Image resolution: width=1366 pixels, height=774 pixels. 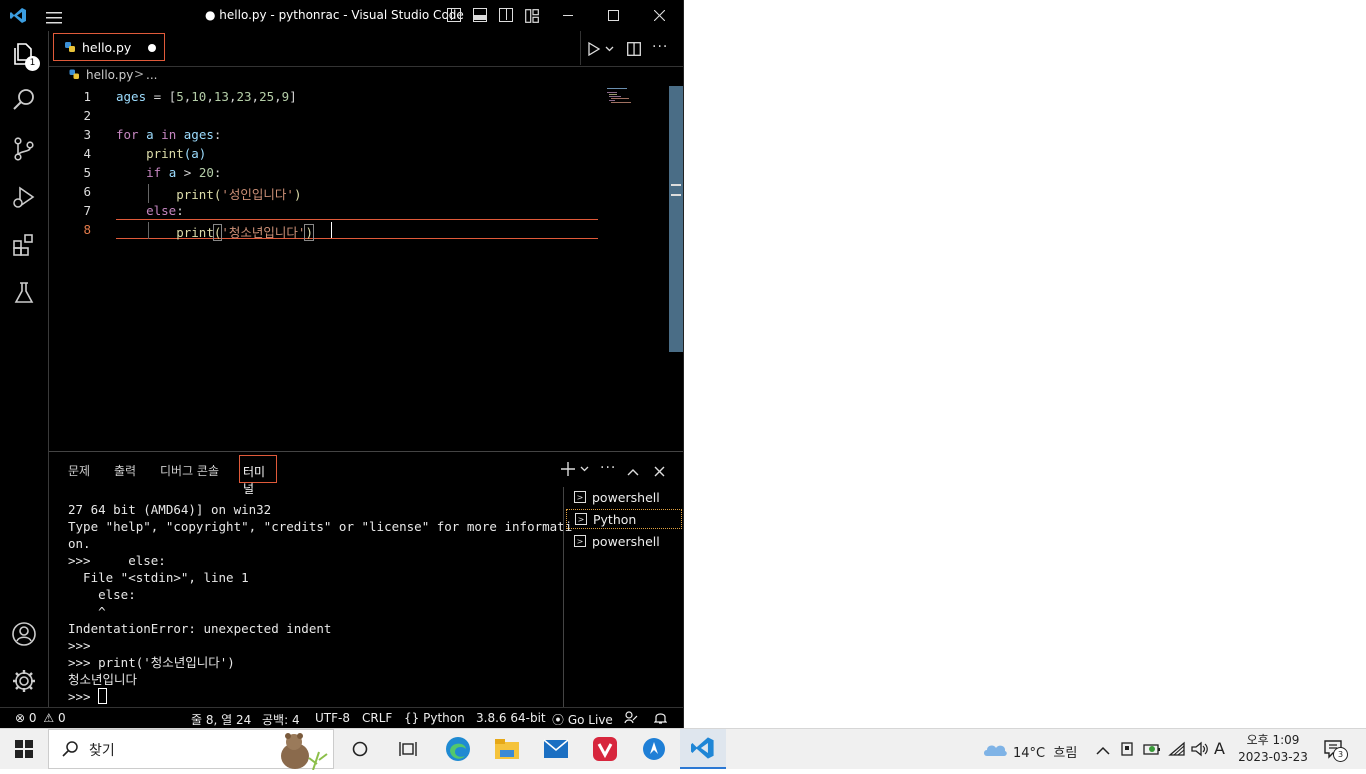 I want to click on tray-app-icon, so click(x=1127, y=751).